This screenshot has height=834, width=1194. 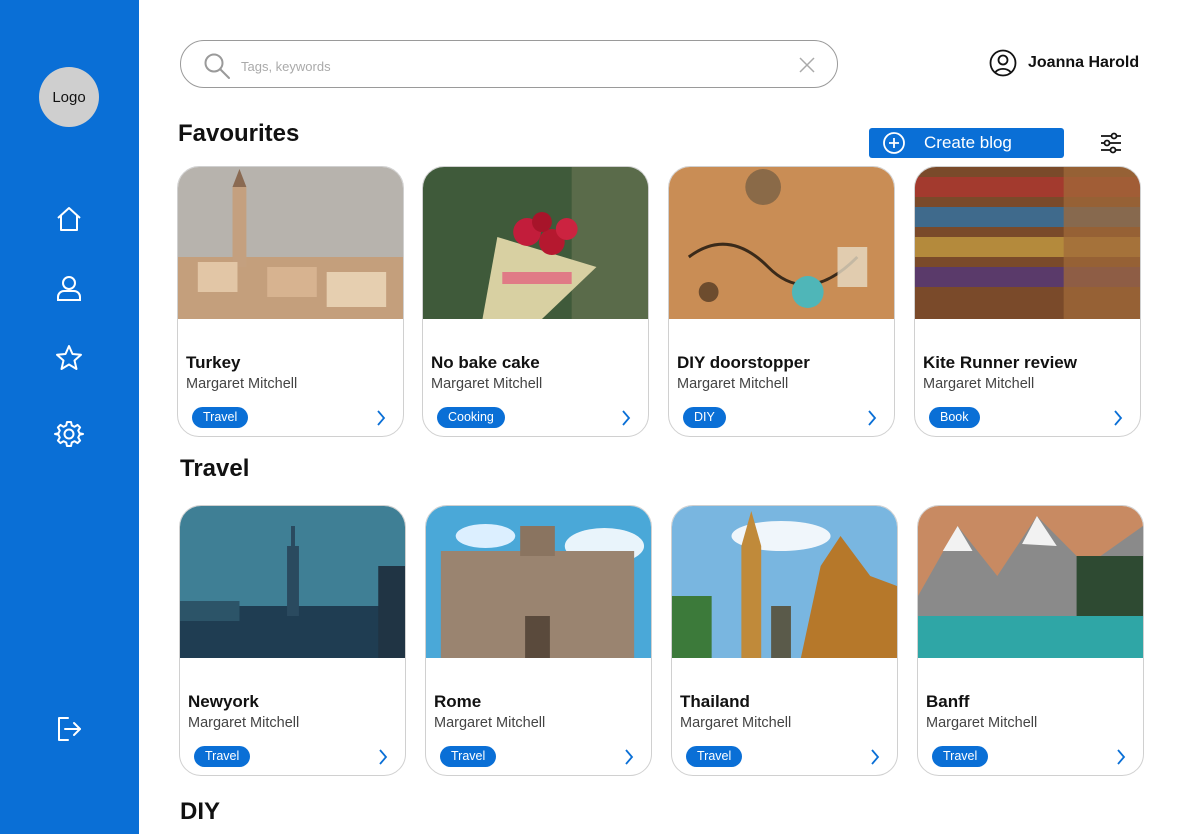 I want to click on card-image-bookshelf, so click(x=1027, y=243).